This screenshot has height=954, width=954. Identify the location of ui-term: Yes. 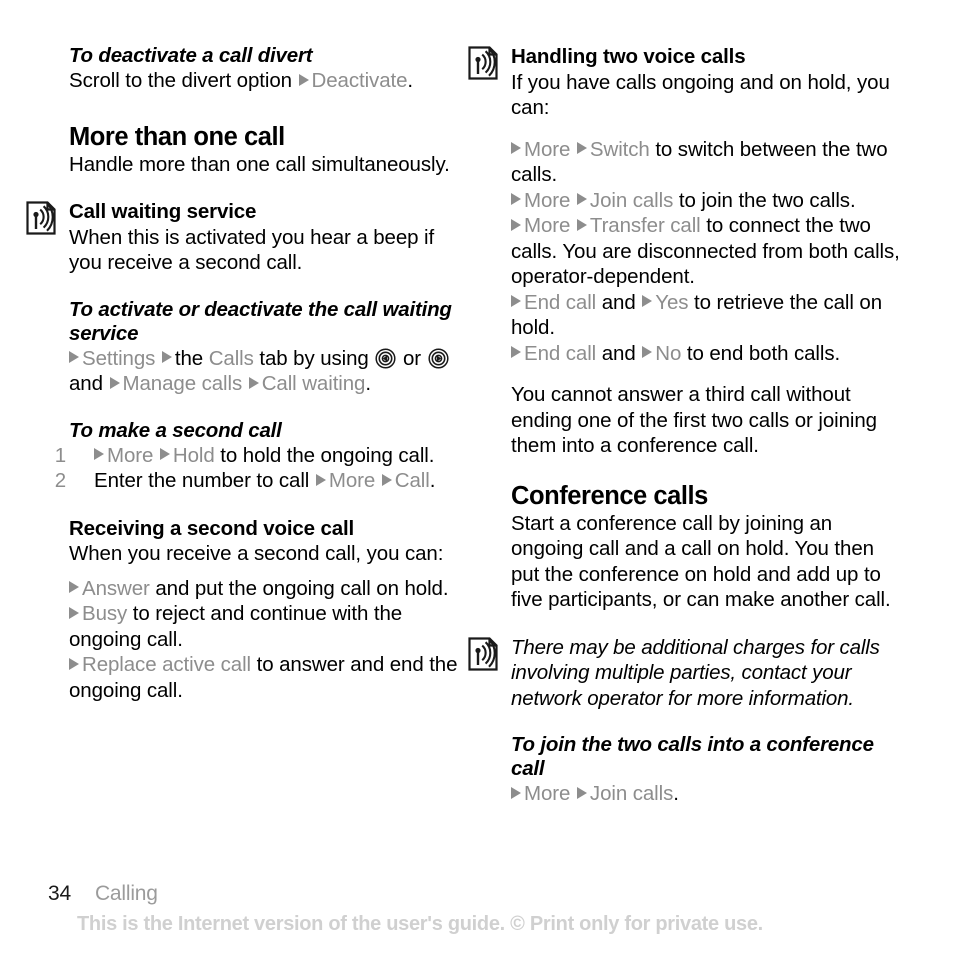
(672, 302).